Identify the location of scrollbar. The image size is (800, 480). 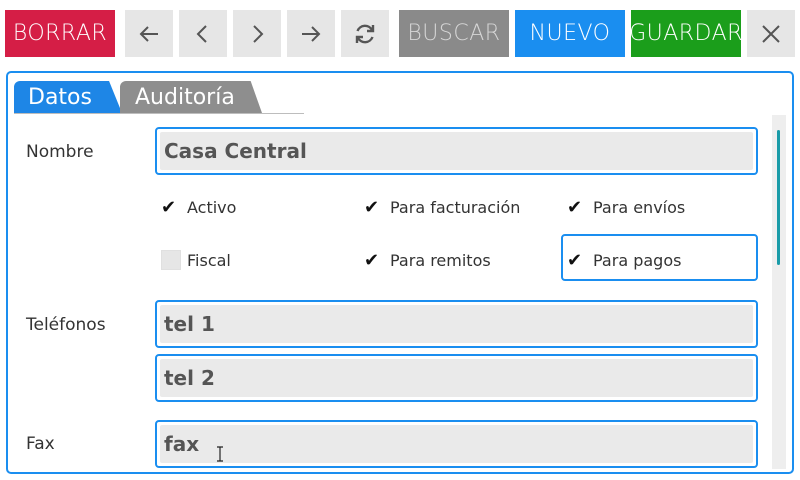
(779, 292).